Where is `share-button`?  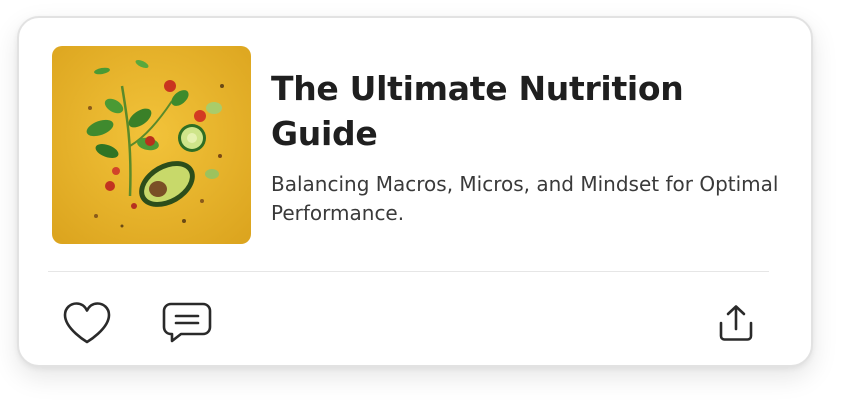
share-button is located at coordinates (736, 323).